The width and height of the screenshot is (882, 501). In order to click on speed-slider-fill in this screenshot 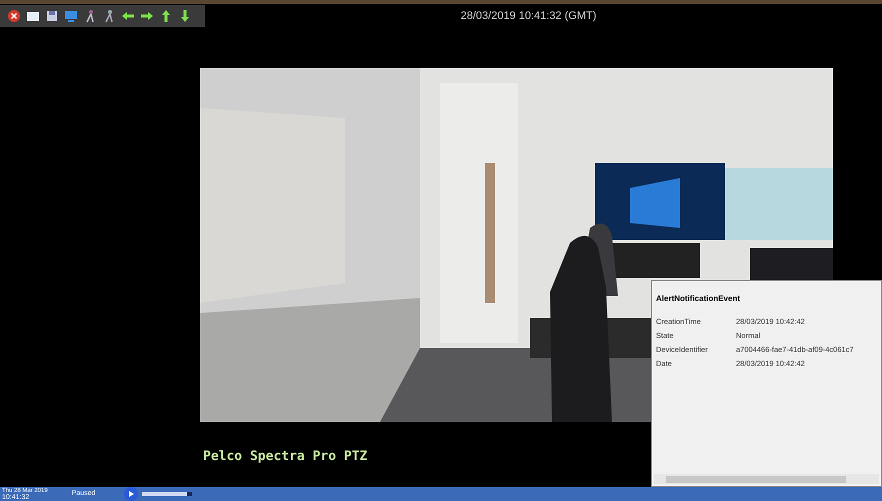, I will do `click(165, 494)`.